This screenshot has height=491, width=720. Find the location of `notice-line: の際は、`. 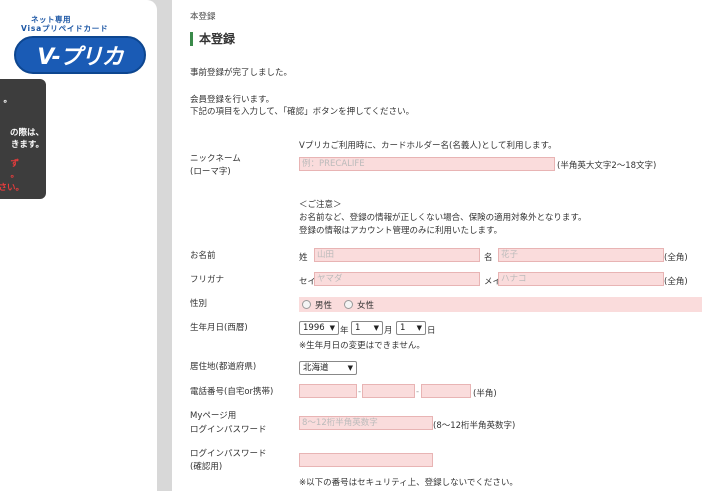

notice-line: の際は、 is located at coordinates (26, 133).